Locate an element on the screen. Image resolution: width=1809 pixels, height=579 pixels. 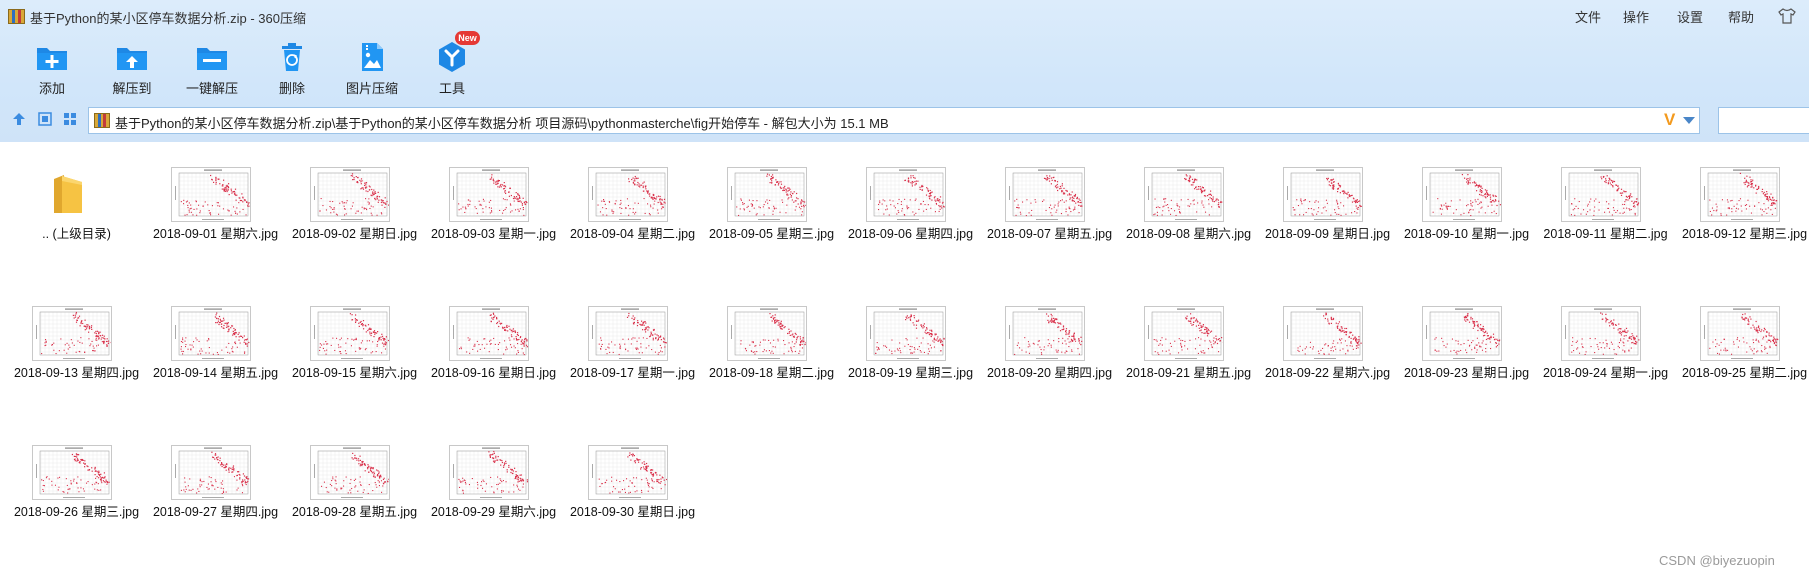
file-item: 2018-09-05 星期三.jpg is located at coordinates (771, 202).